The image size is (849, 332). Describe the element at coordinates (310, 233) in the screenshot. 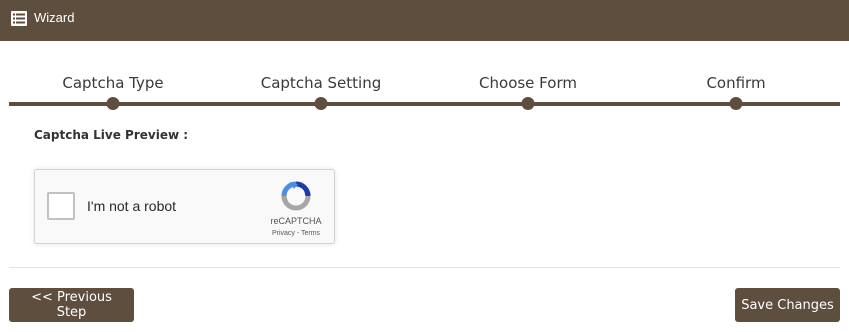

I see `recaptcha-terms-link: Terms` at that location.